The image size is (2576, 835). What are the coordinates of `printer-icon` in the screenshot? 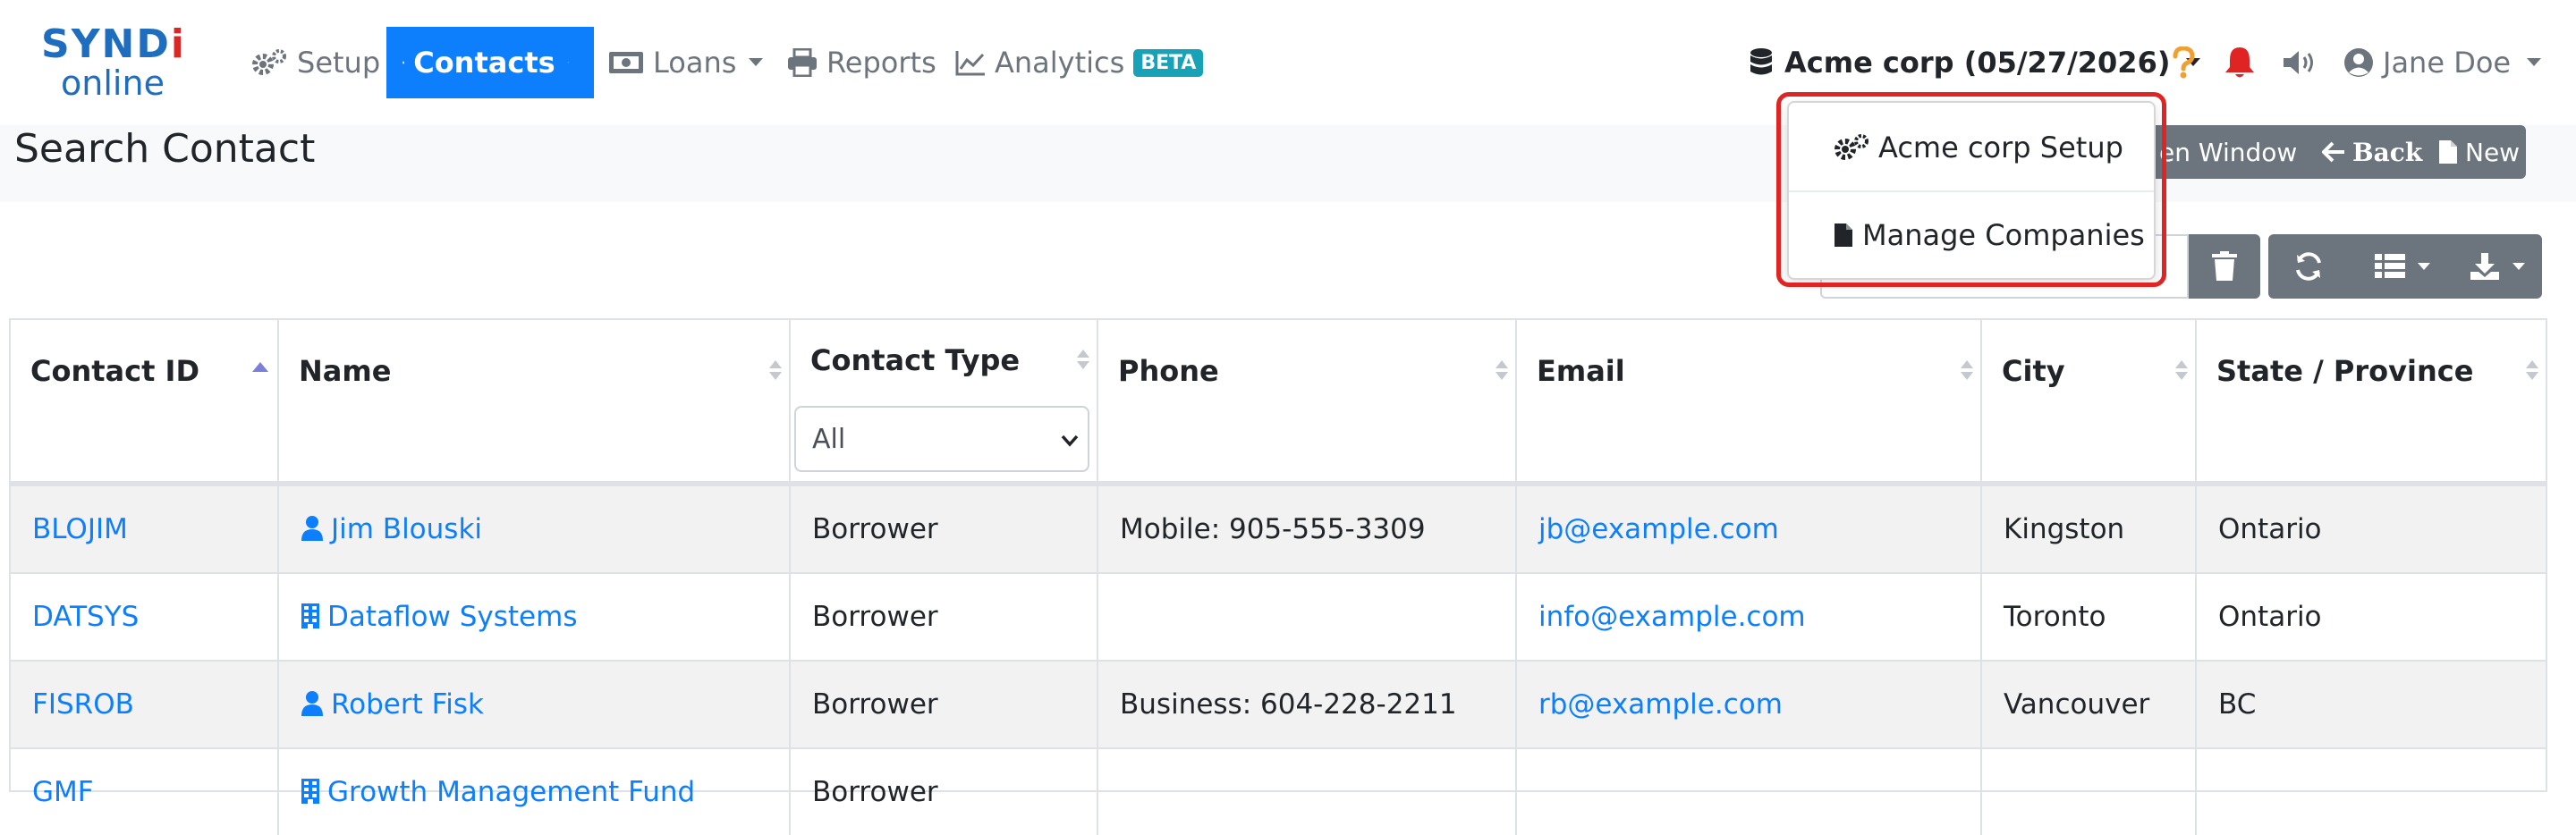 It's located at (802, 62).